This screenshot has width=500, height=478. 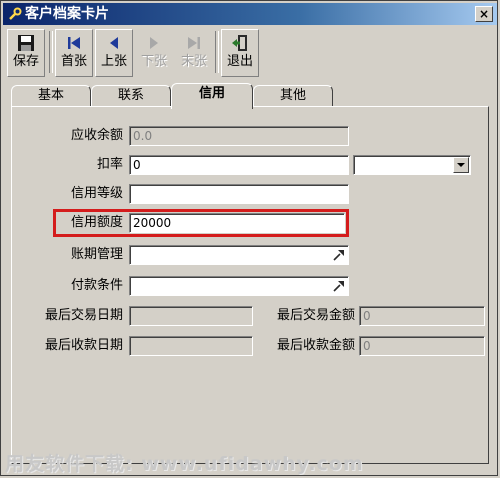 I want to click on exit-label: 退出, so click(x=239, y=61).